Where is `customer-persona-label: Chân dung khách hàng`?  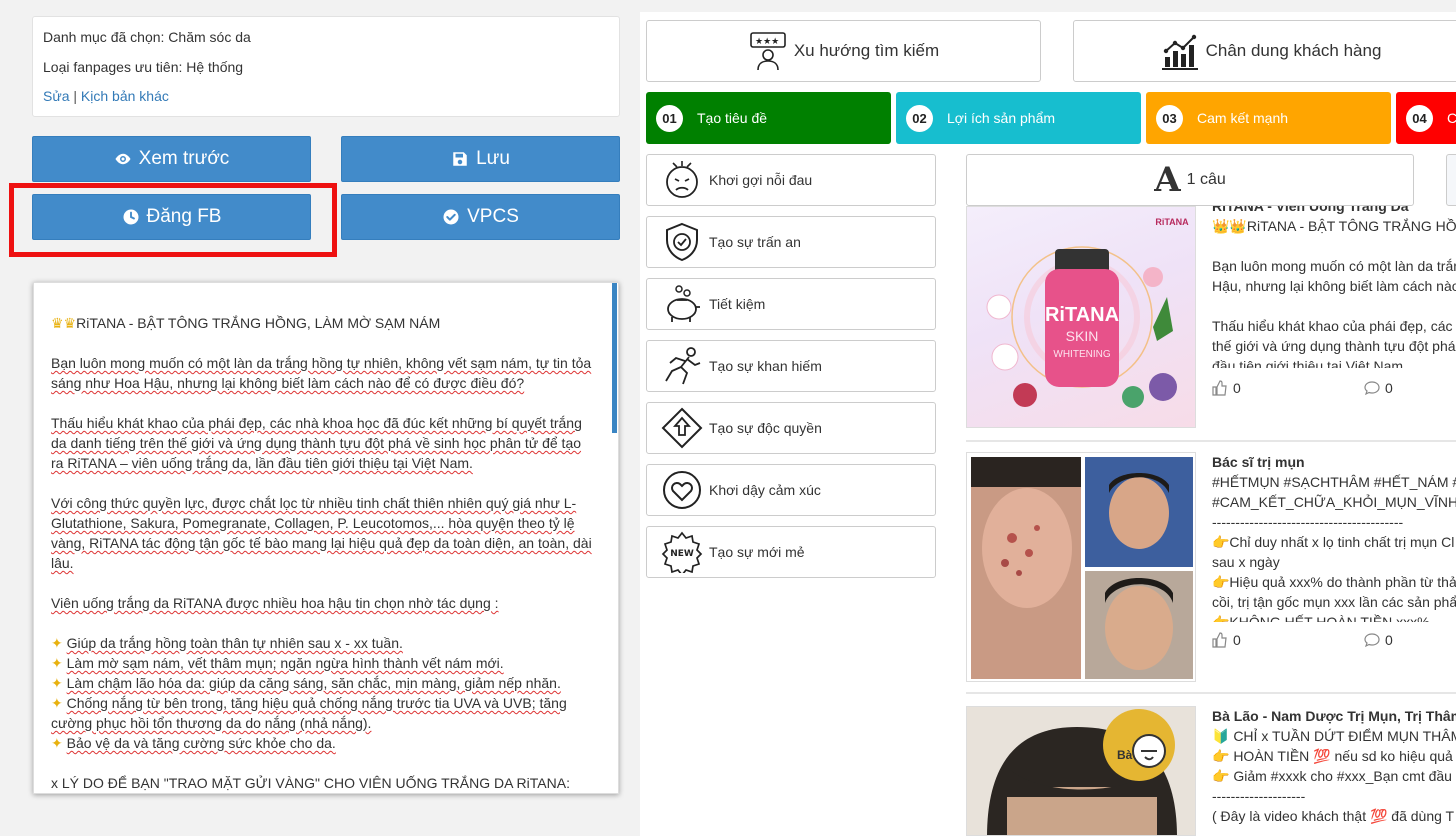
customer-persona-label: Chân dung khách hàng is located at coordinates (1293, 50).